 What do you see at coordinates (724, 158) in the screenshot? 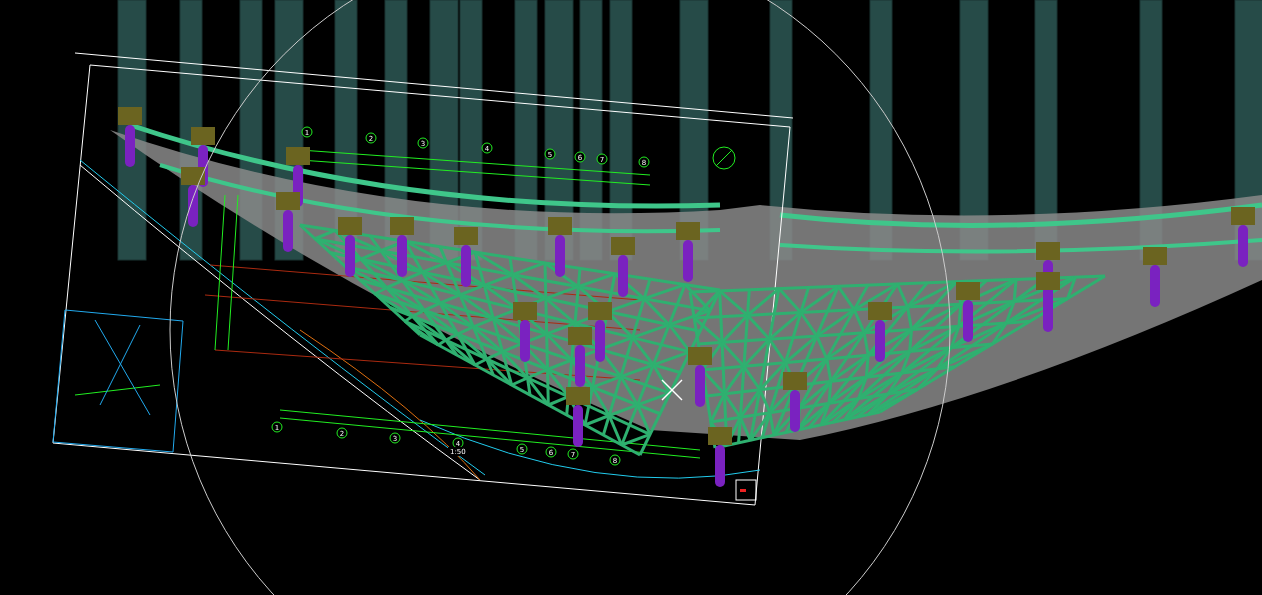
I see `section-symbol-icon` at bounding box center [724, 158].